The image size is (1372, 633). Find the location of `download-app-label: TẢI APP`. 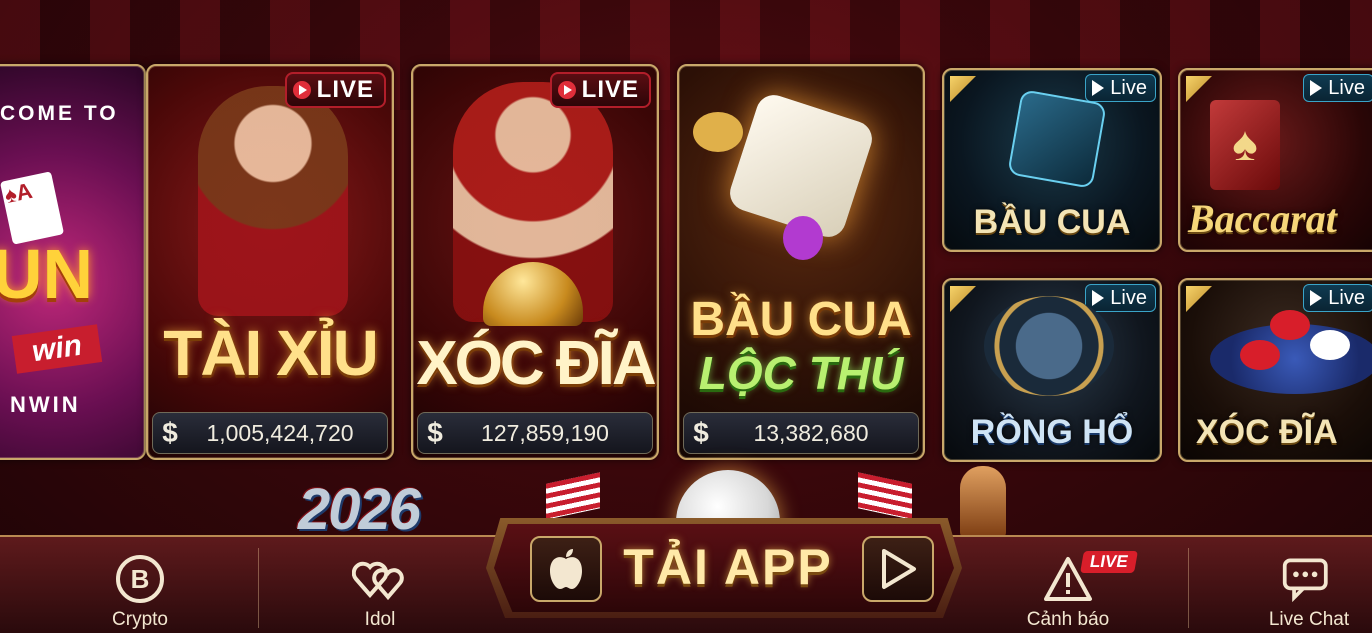

download-app-label: TẢI APP is located at coordinates (728, 567).